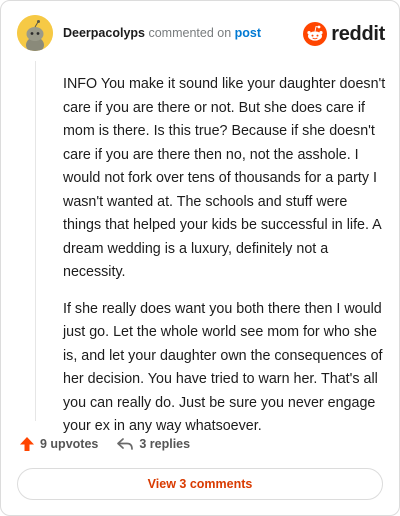  Describe the element at coordinates (35, 241) in the screenshot. I see `thread-line` at that location.